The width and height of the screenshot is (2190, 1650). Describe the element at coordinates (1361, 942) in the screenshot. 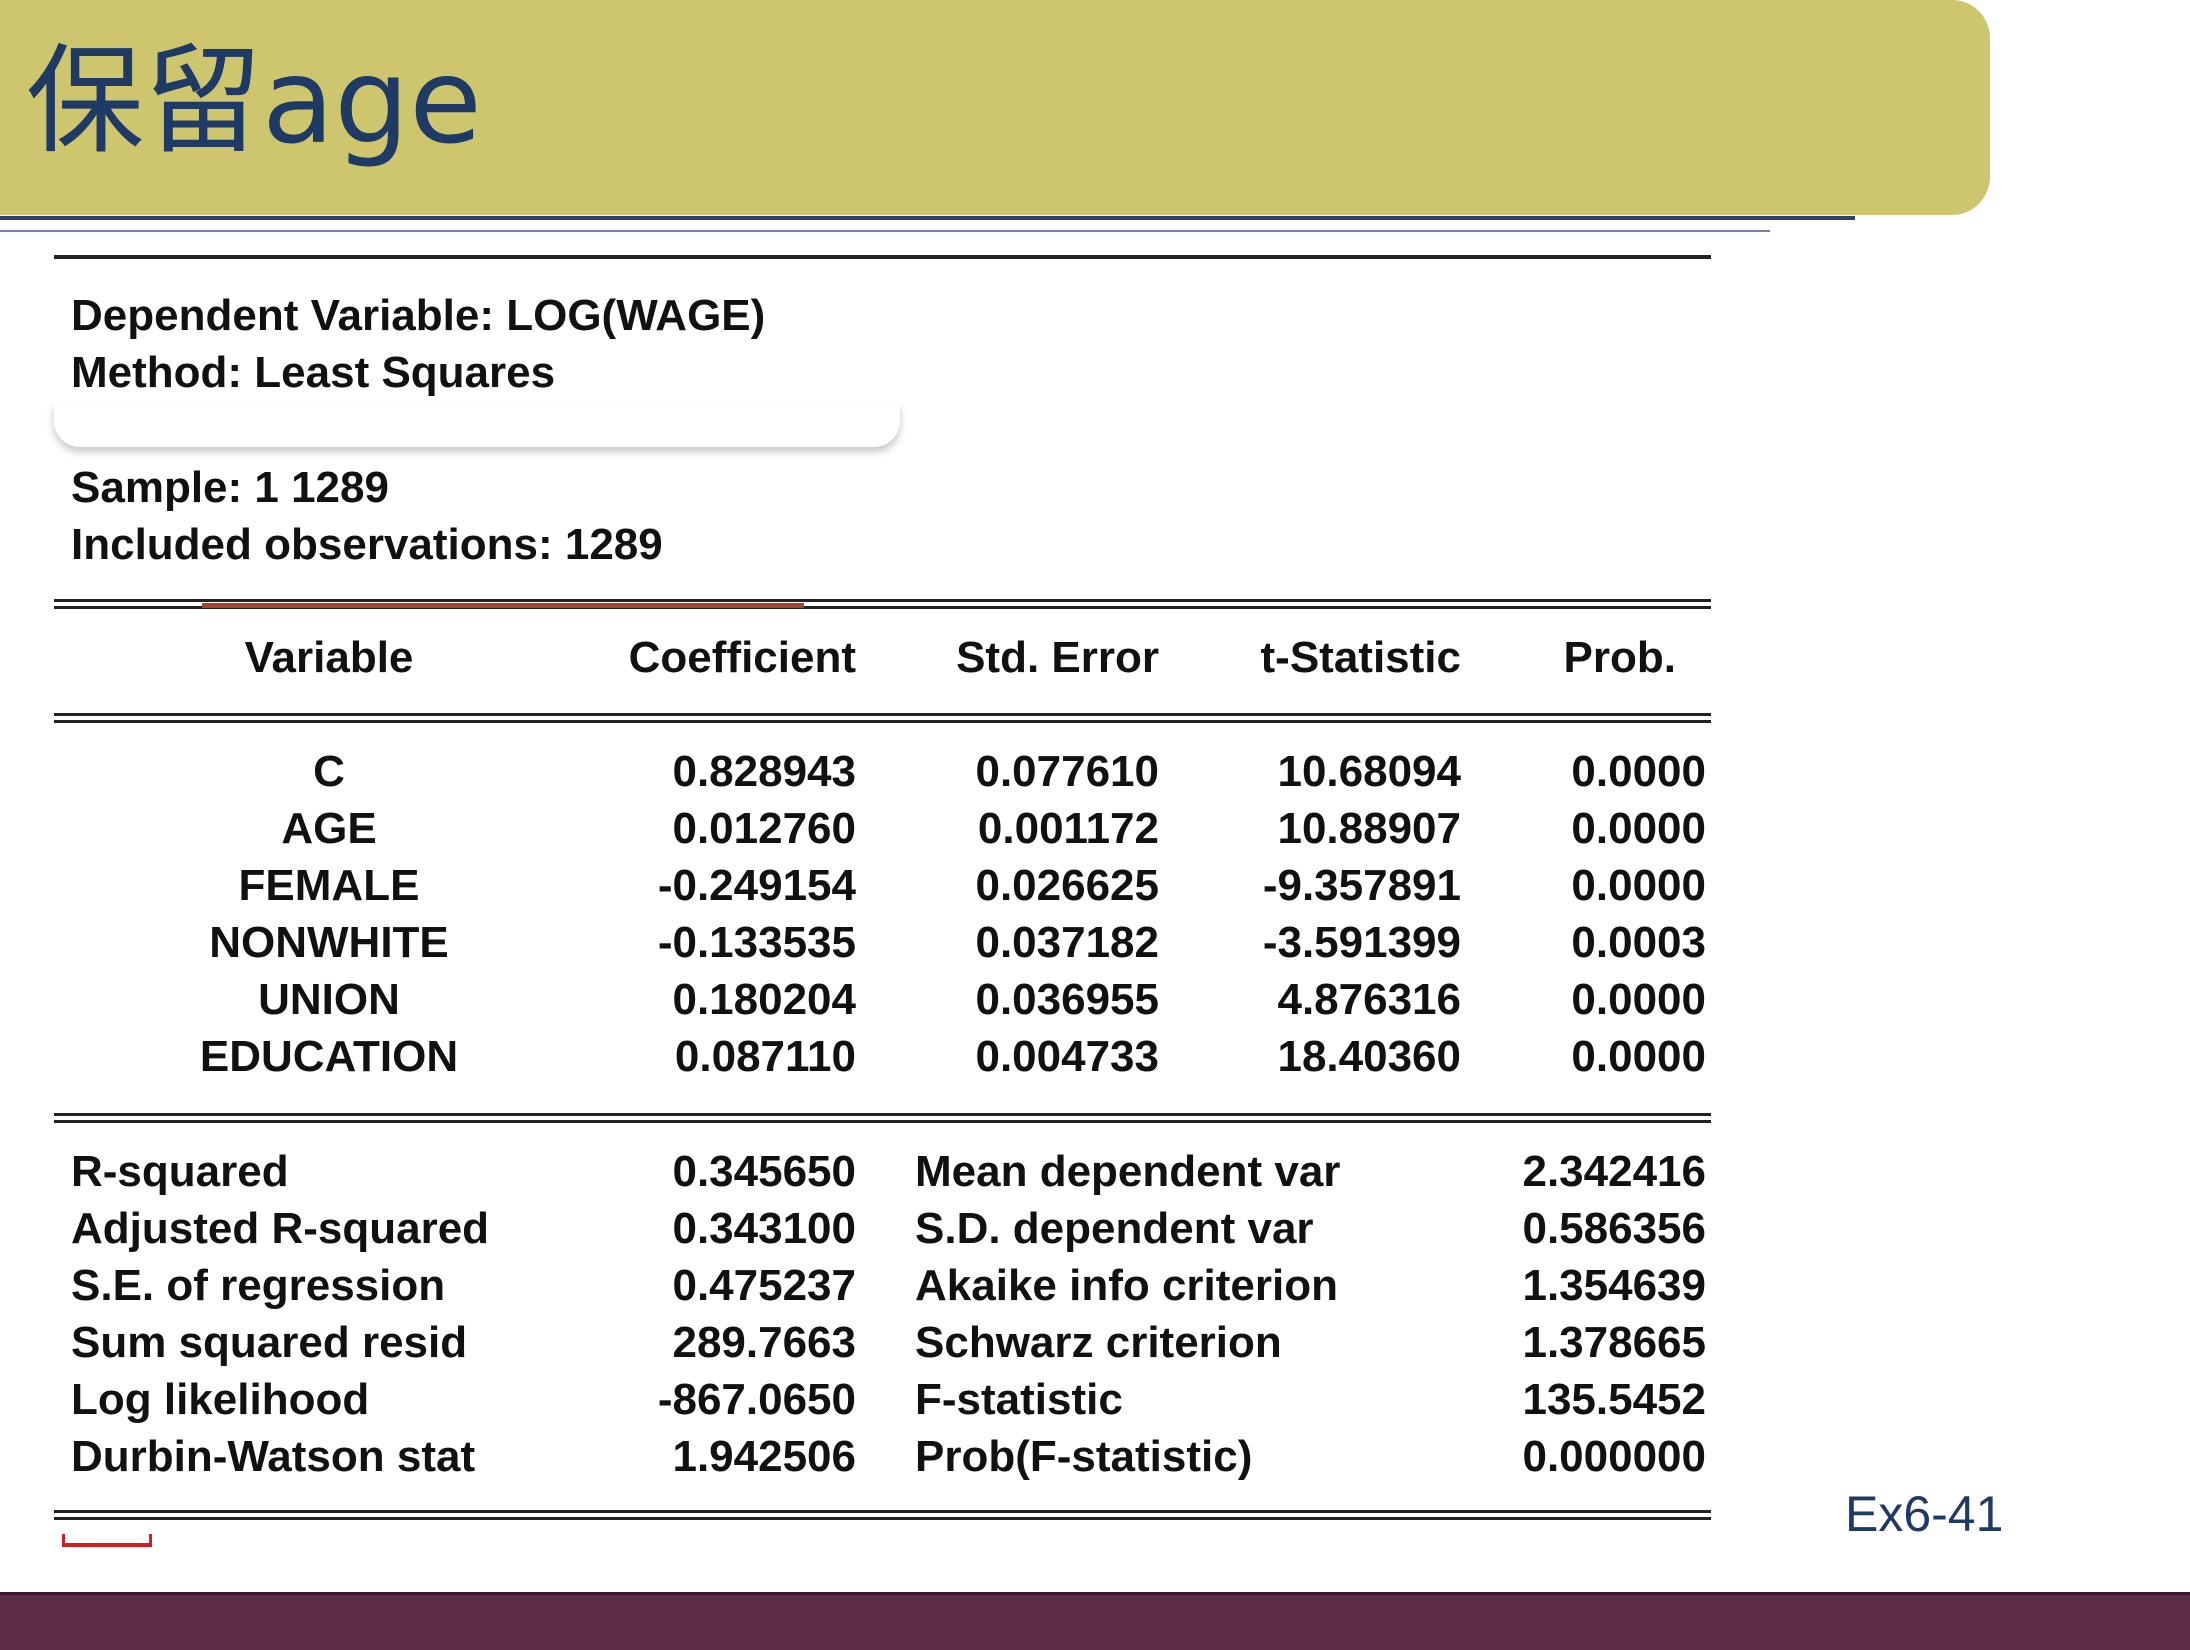

I see `row-t-statistic: -3.591399` at that location.